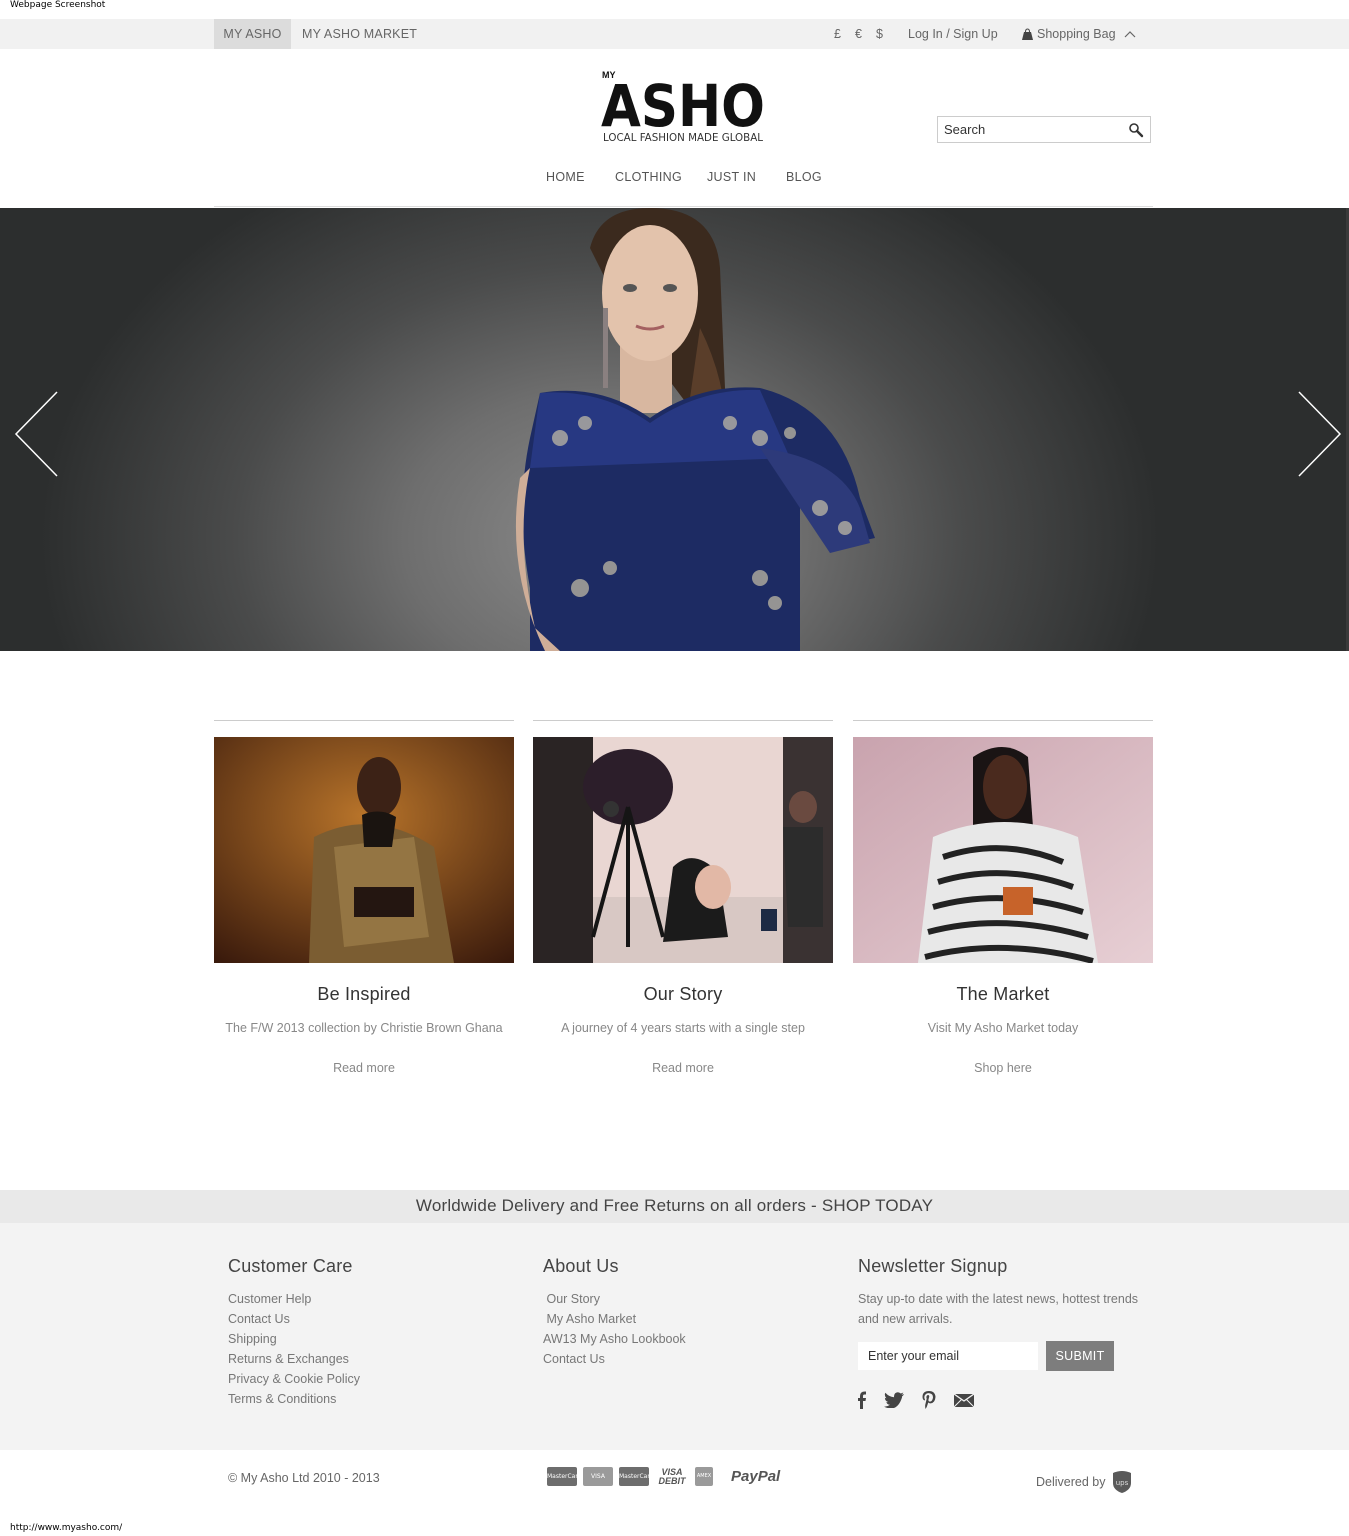  Describe the element at coordinates (929, 1400) in the screenshot. I see `pinterest-icon` at that location.